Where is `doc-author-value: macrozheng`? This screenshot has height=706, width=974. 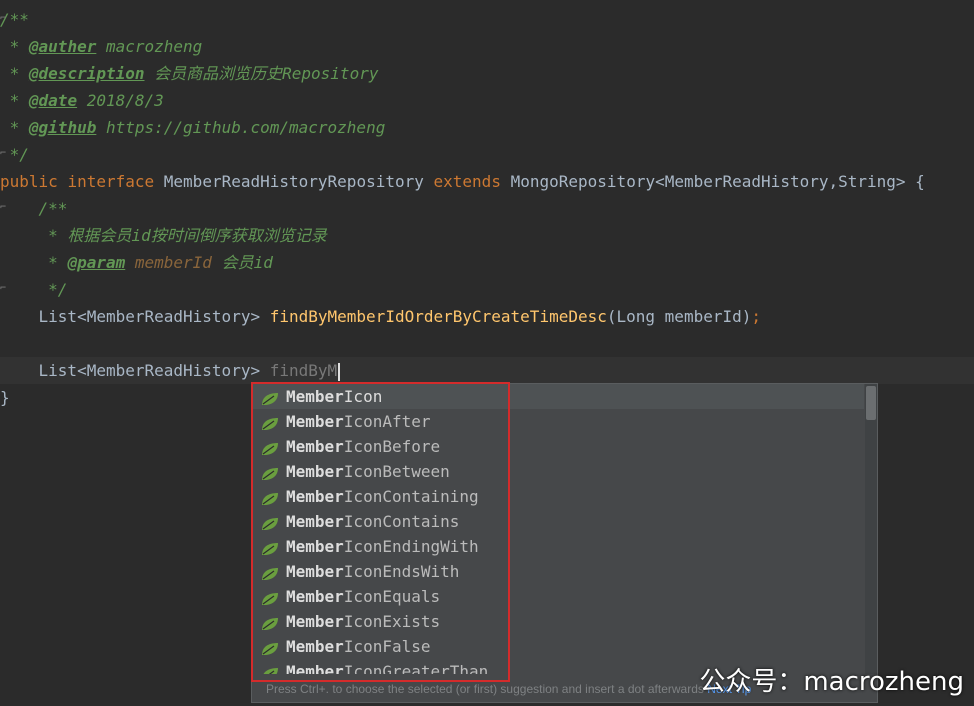
doc-author-value: macrozheng is located at coordinates (149, 46).